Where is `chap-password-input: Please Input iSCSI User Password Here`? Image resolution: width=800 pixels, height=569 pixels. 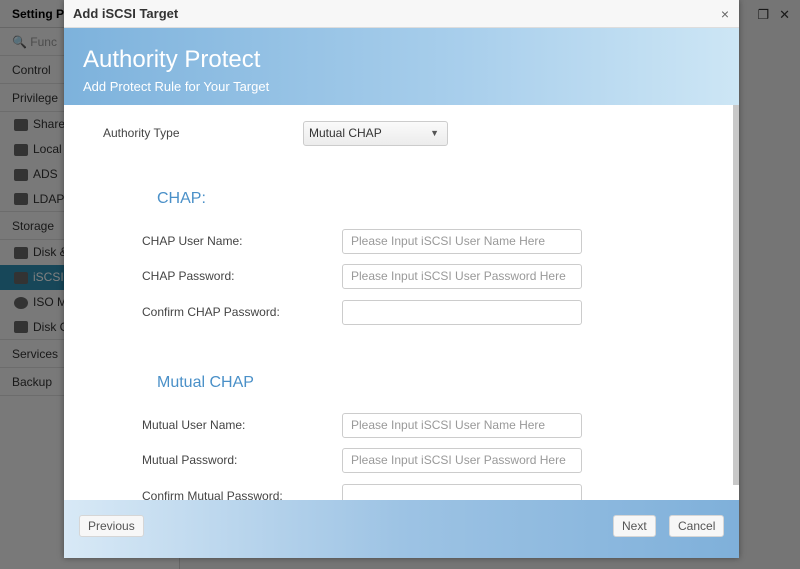
chap-password-input: Please Input iSCSI User Password Here is located at coordinates (462, 276).